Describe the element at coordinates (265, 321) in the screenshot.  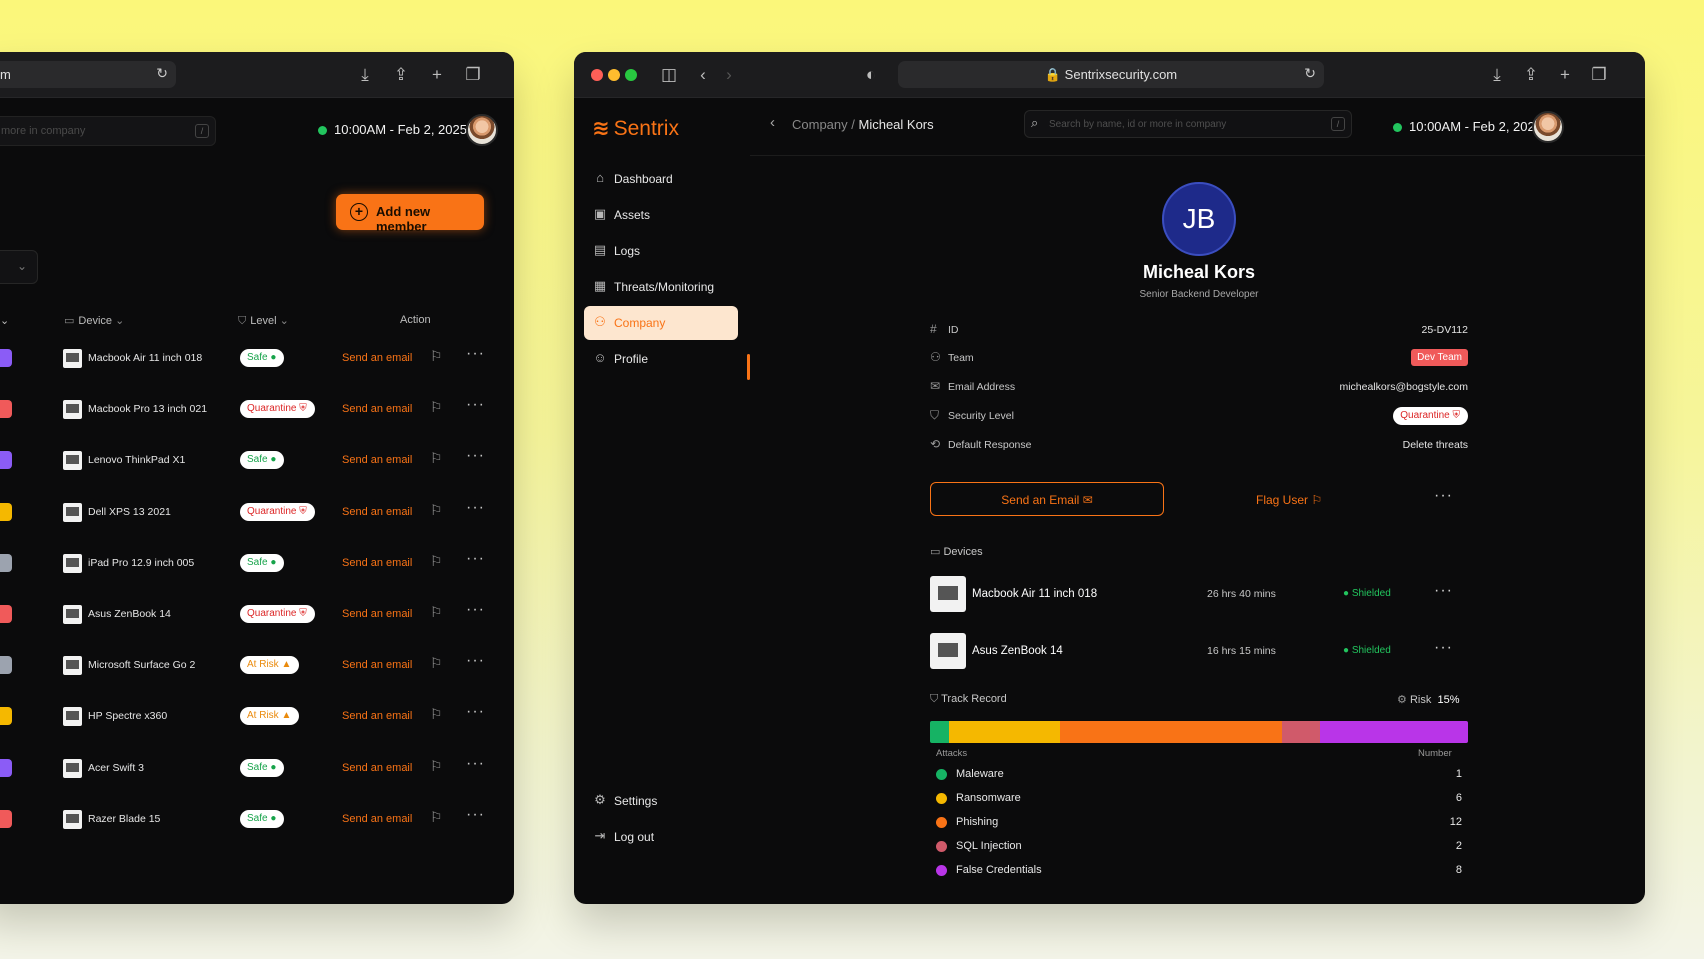
I see `column-header-level: ⛉ Level ⌄` at that location.